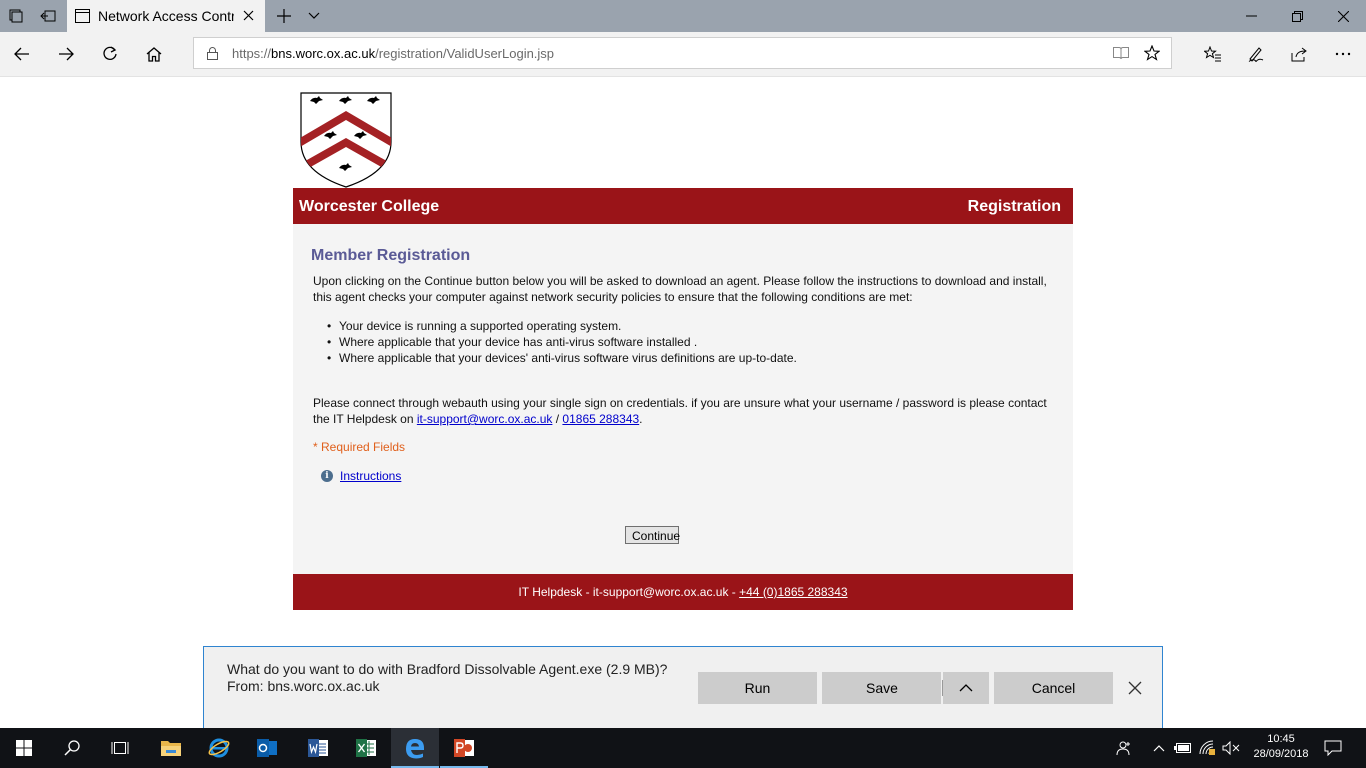 This screenshot has width=1366, height=768. I want to click on save-button: Save, so click(881, 688).